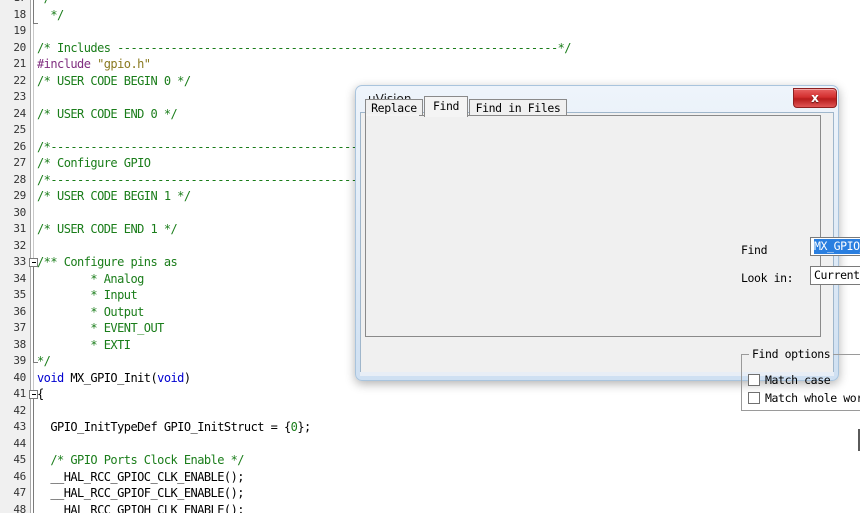 The width and height of the screenshot is (860, 513). I want to click on tab-pane-top-mask, so click(392, 115).